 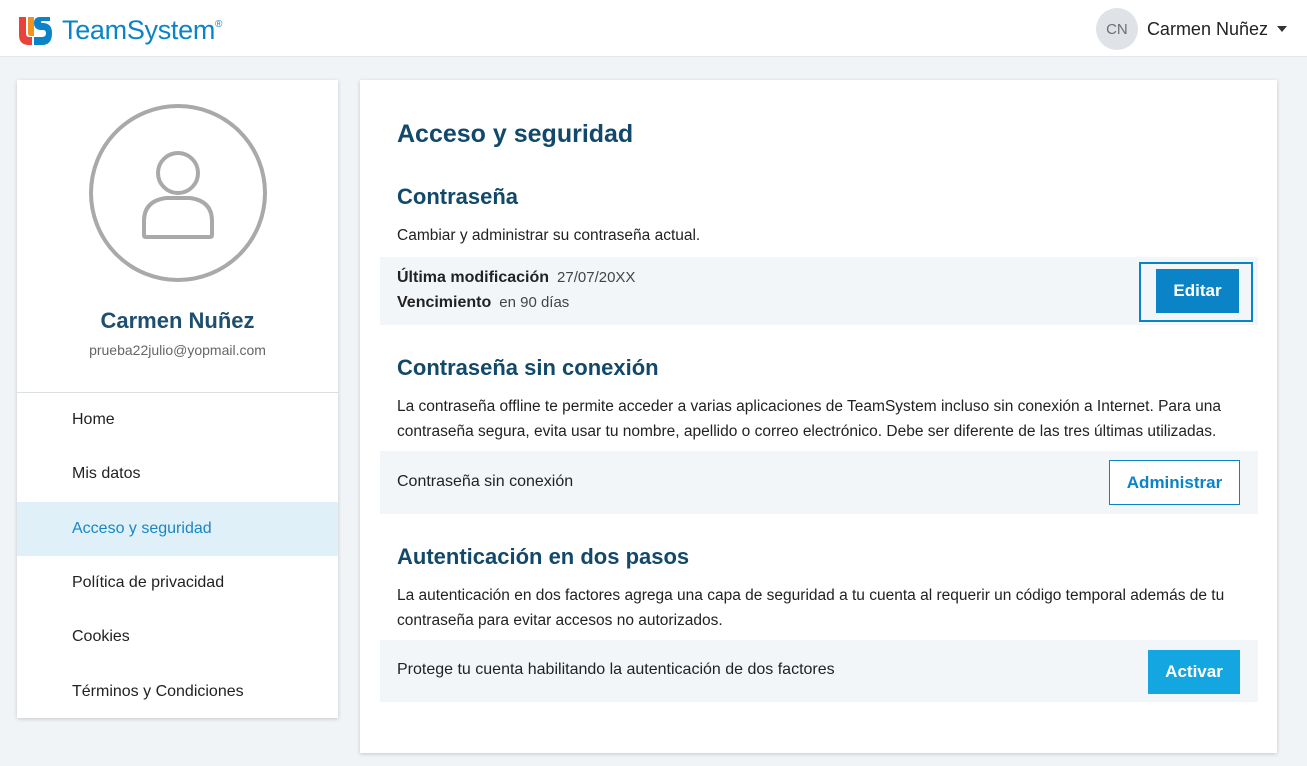 I want to click on profile-email: prueba22julio@yopmail.com, so click(x=177, y=350).